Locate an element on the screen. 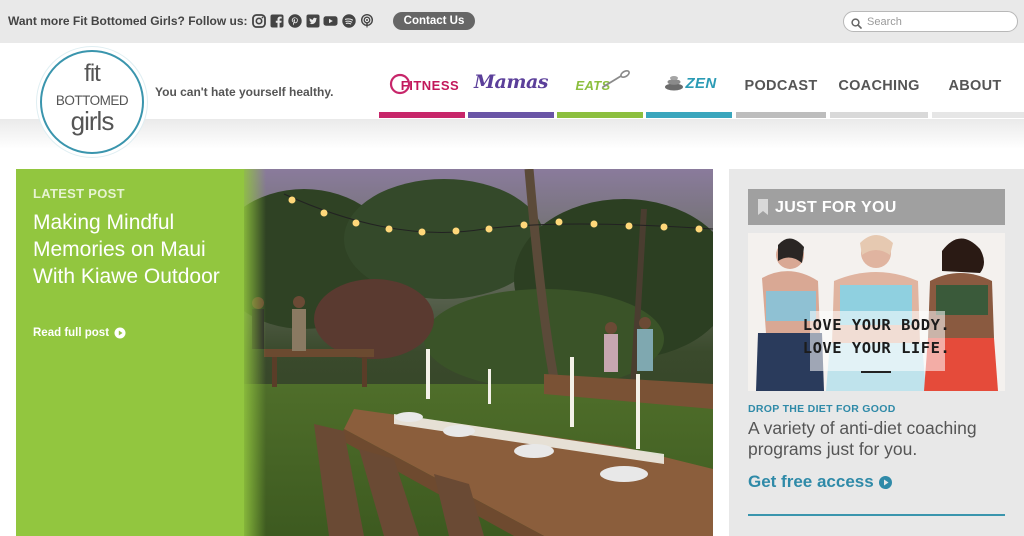 The height and width of the screenshot is (536, 1024). pinterest-icon is located at coordinates (294, 20).